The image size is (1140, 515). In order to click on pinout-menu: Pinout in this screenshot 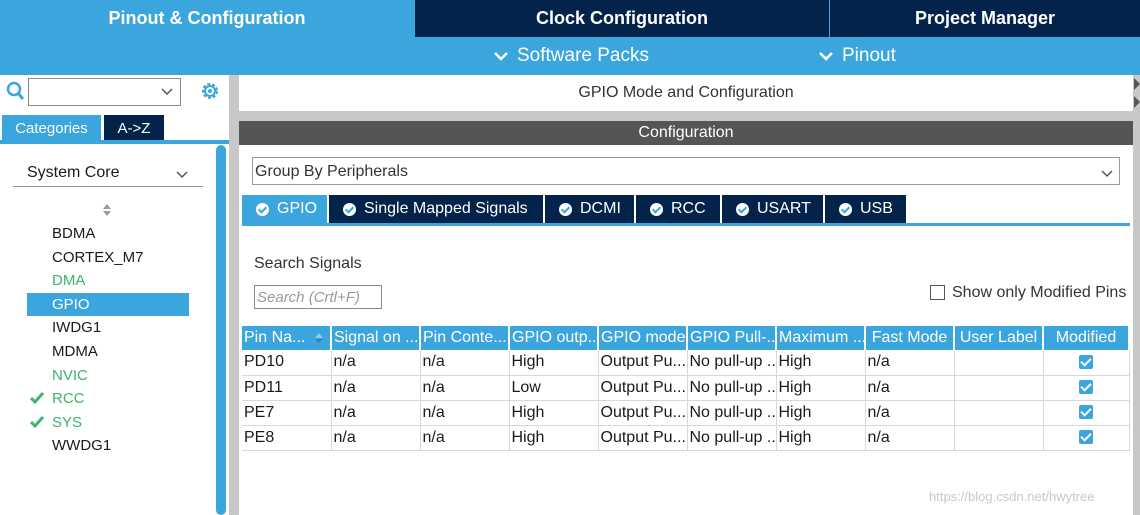, I will do `click(857, 56)`.